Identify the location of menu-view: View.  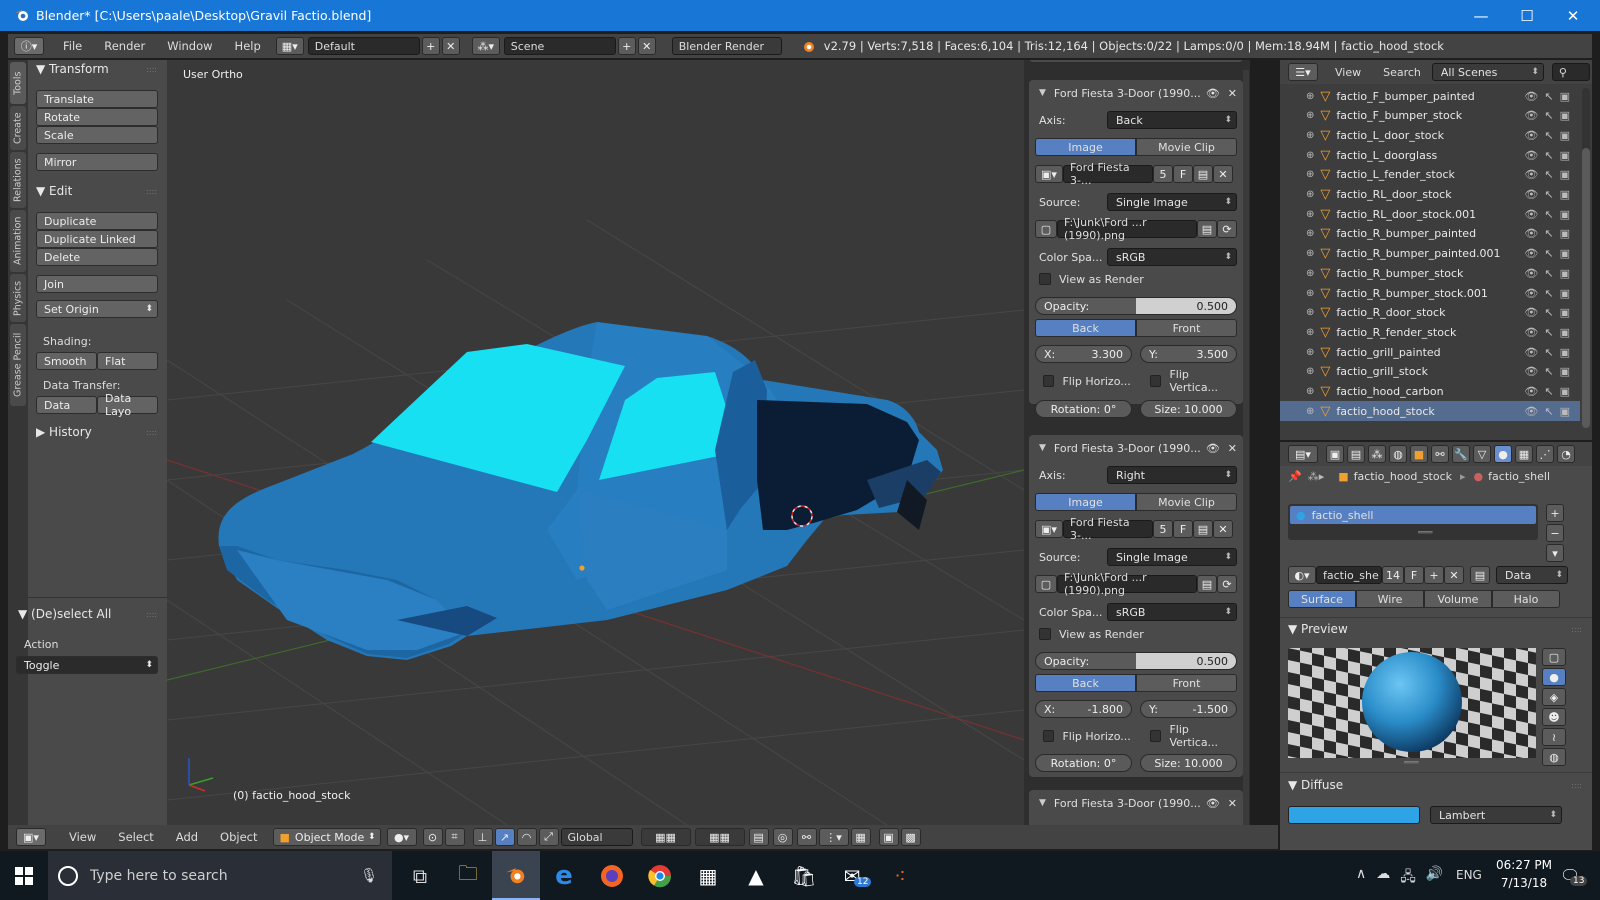
(82, 837).